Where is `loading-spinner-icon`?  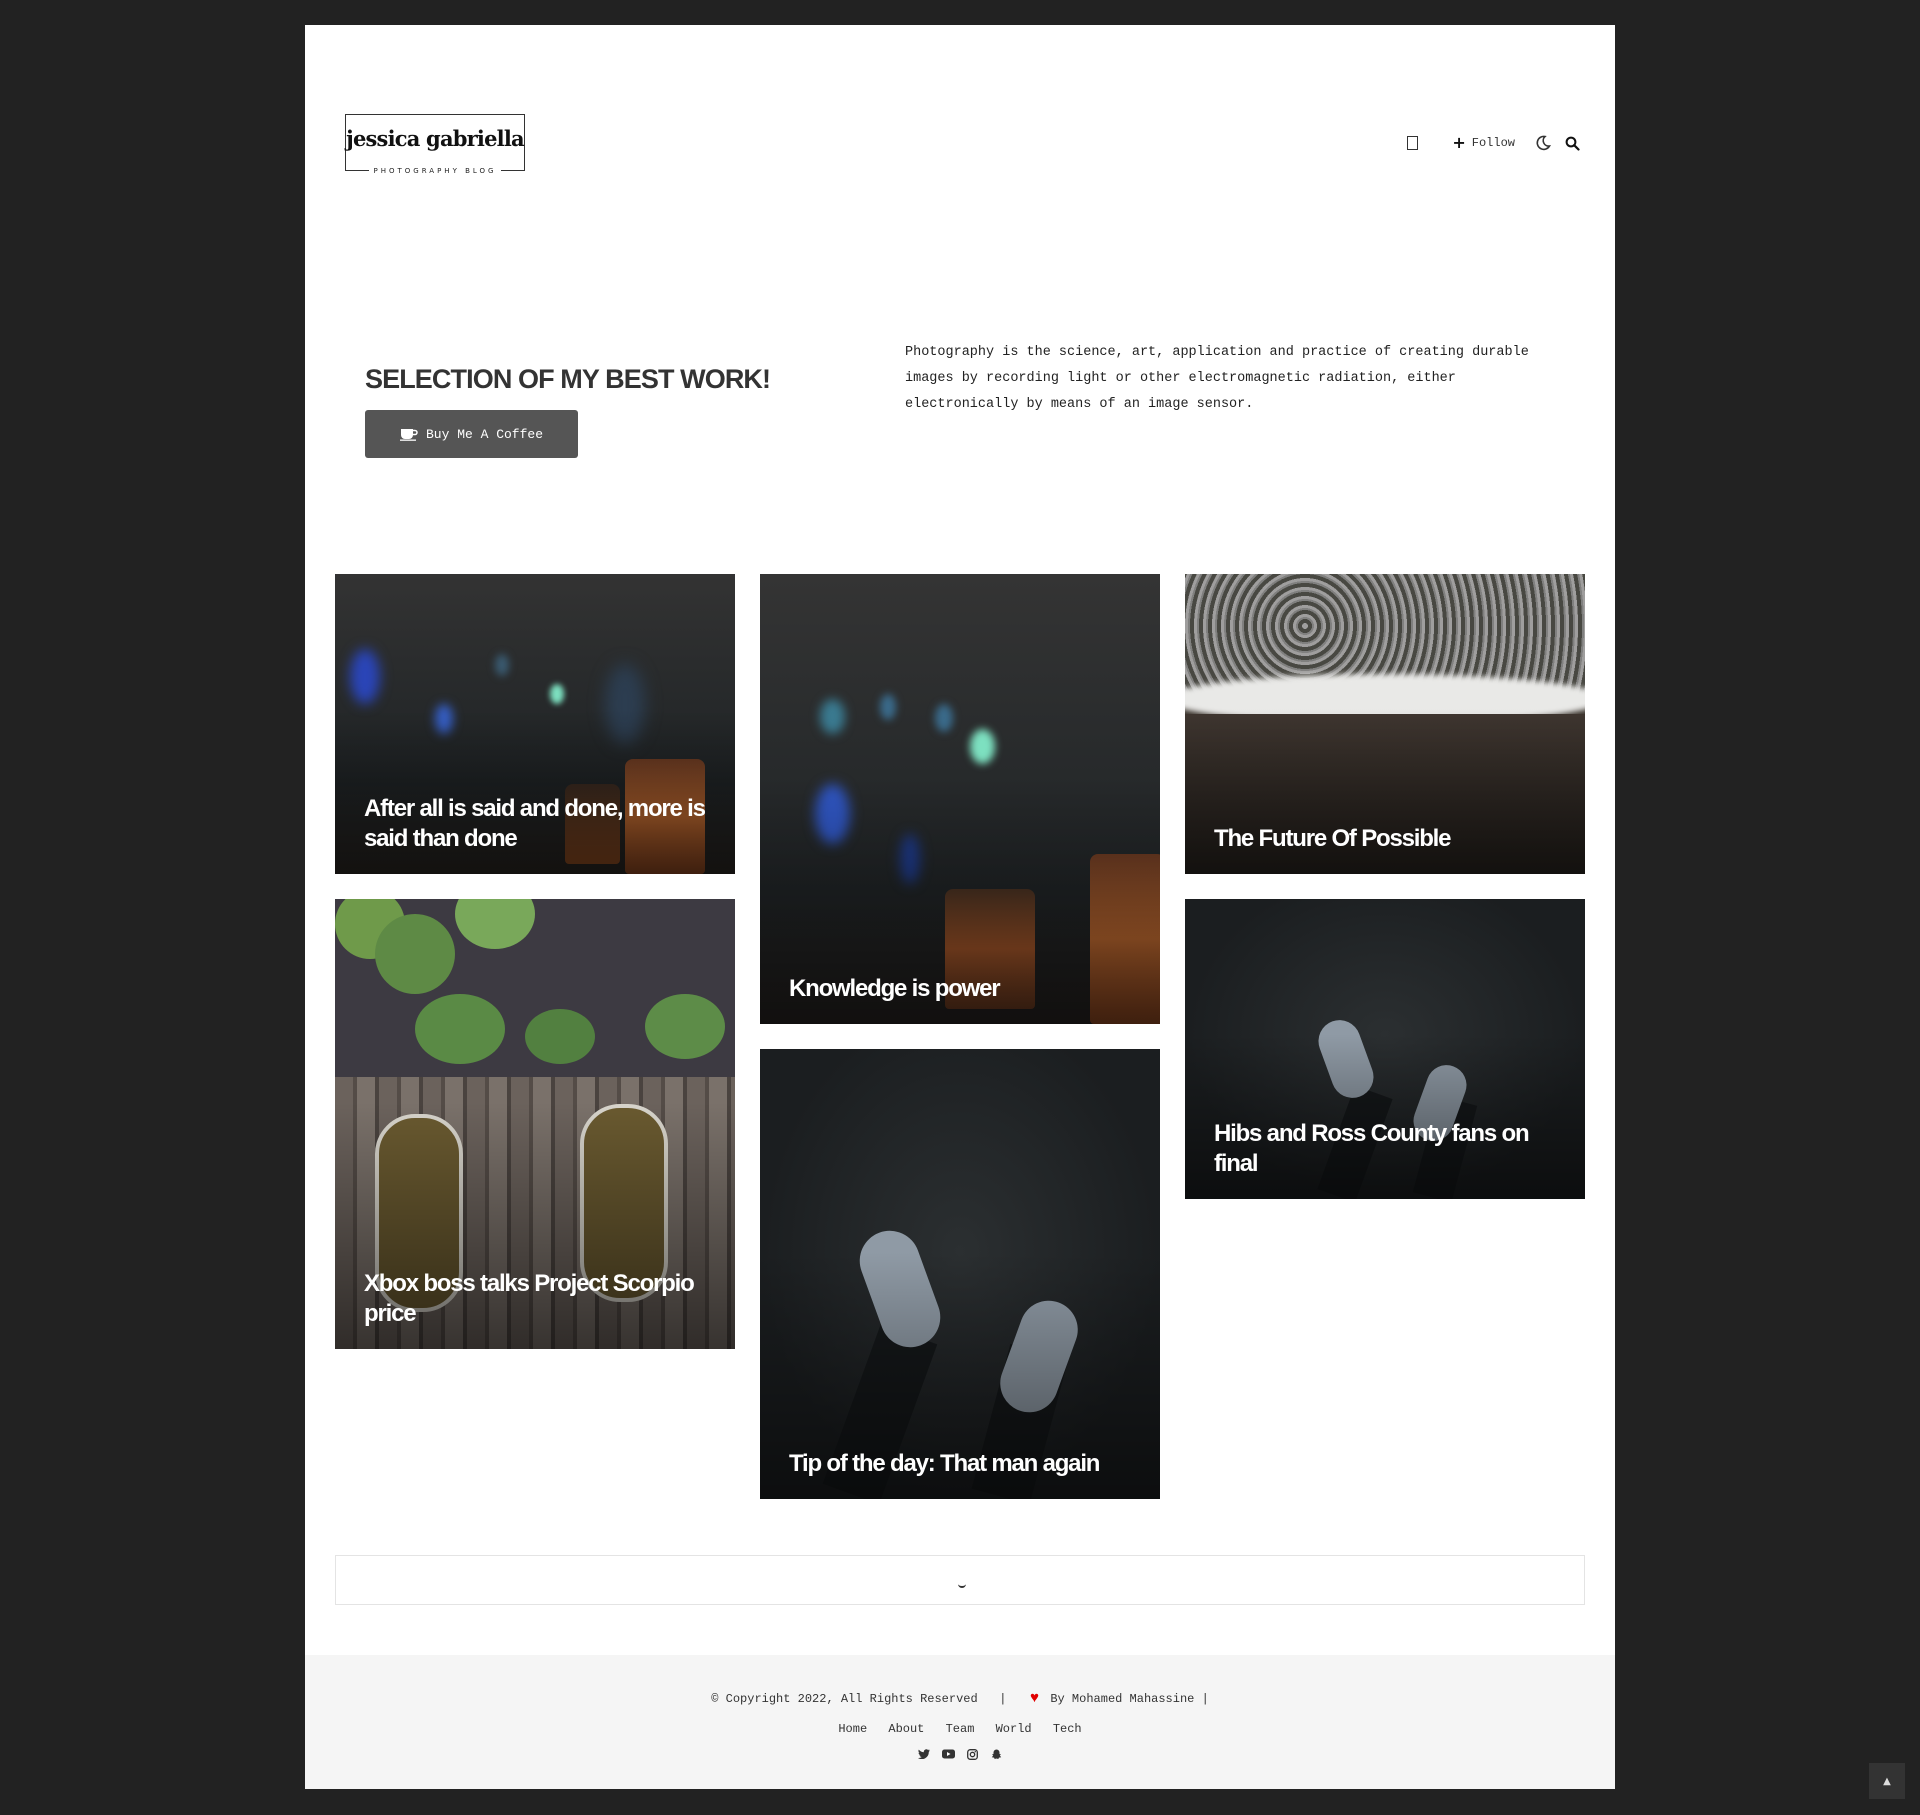
loading-spinner-icon is located at coordinates (962, 1585).